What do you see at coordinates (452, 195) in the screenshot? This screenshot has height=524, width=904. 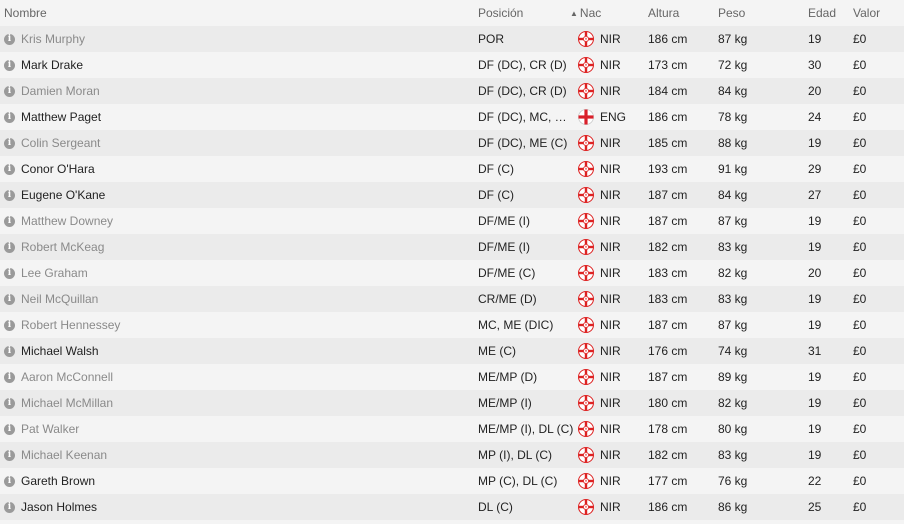 I see `table-row: i Eugene O'Kane DF (C) NIR 187 cm 84 kg 27 £0` at bounding box center [452, 195].